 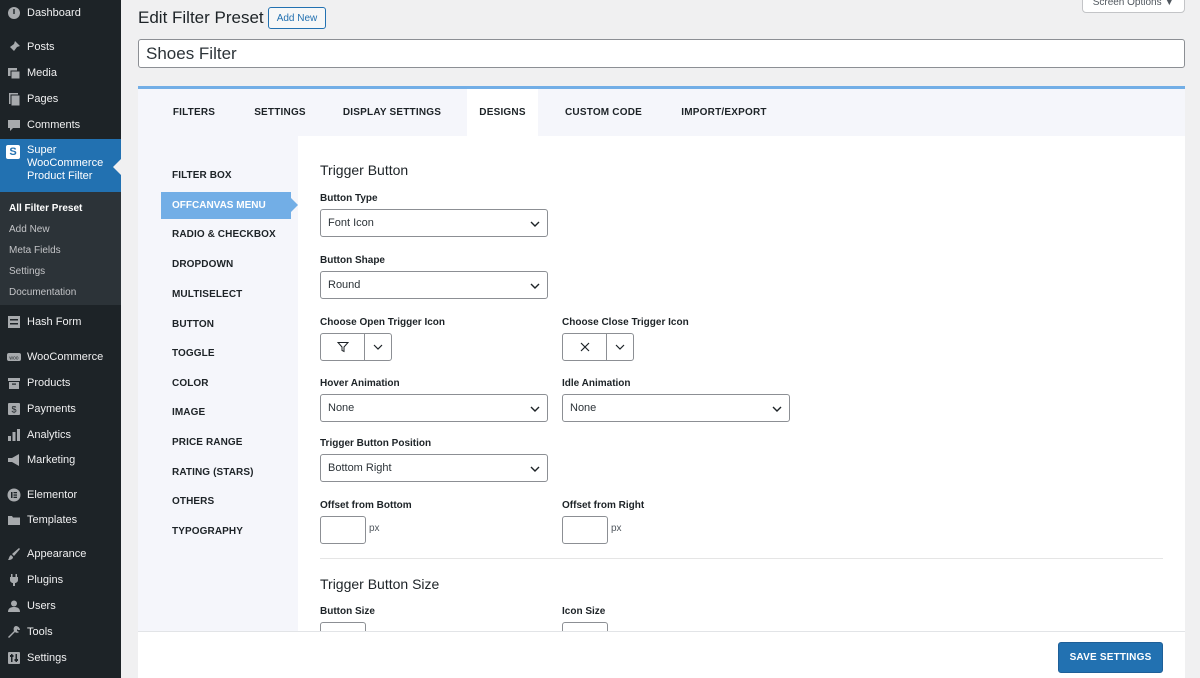 I want to click on offset-bottom-input, so click(x=343, y=530).